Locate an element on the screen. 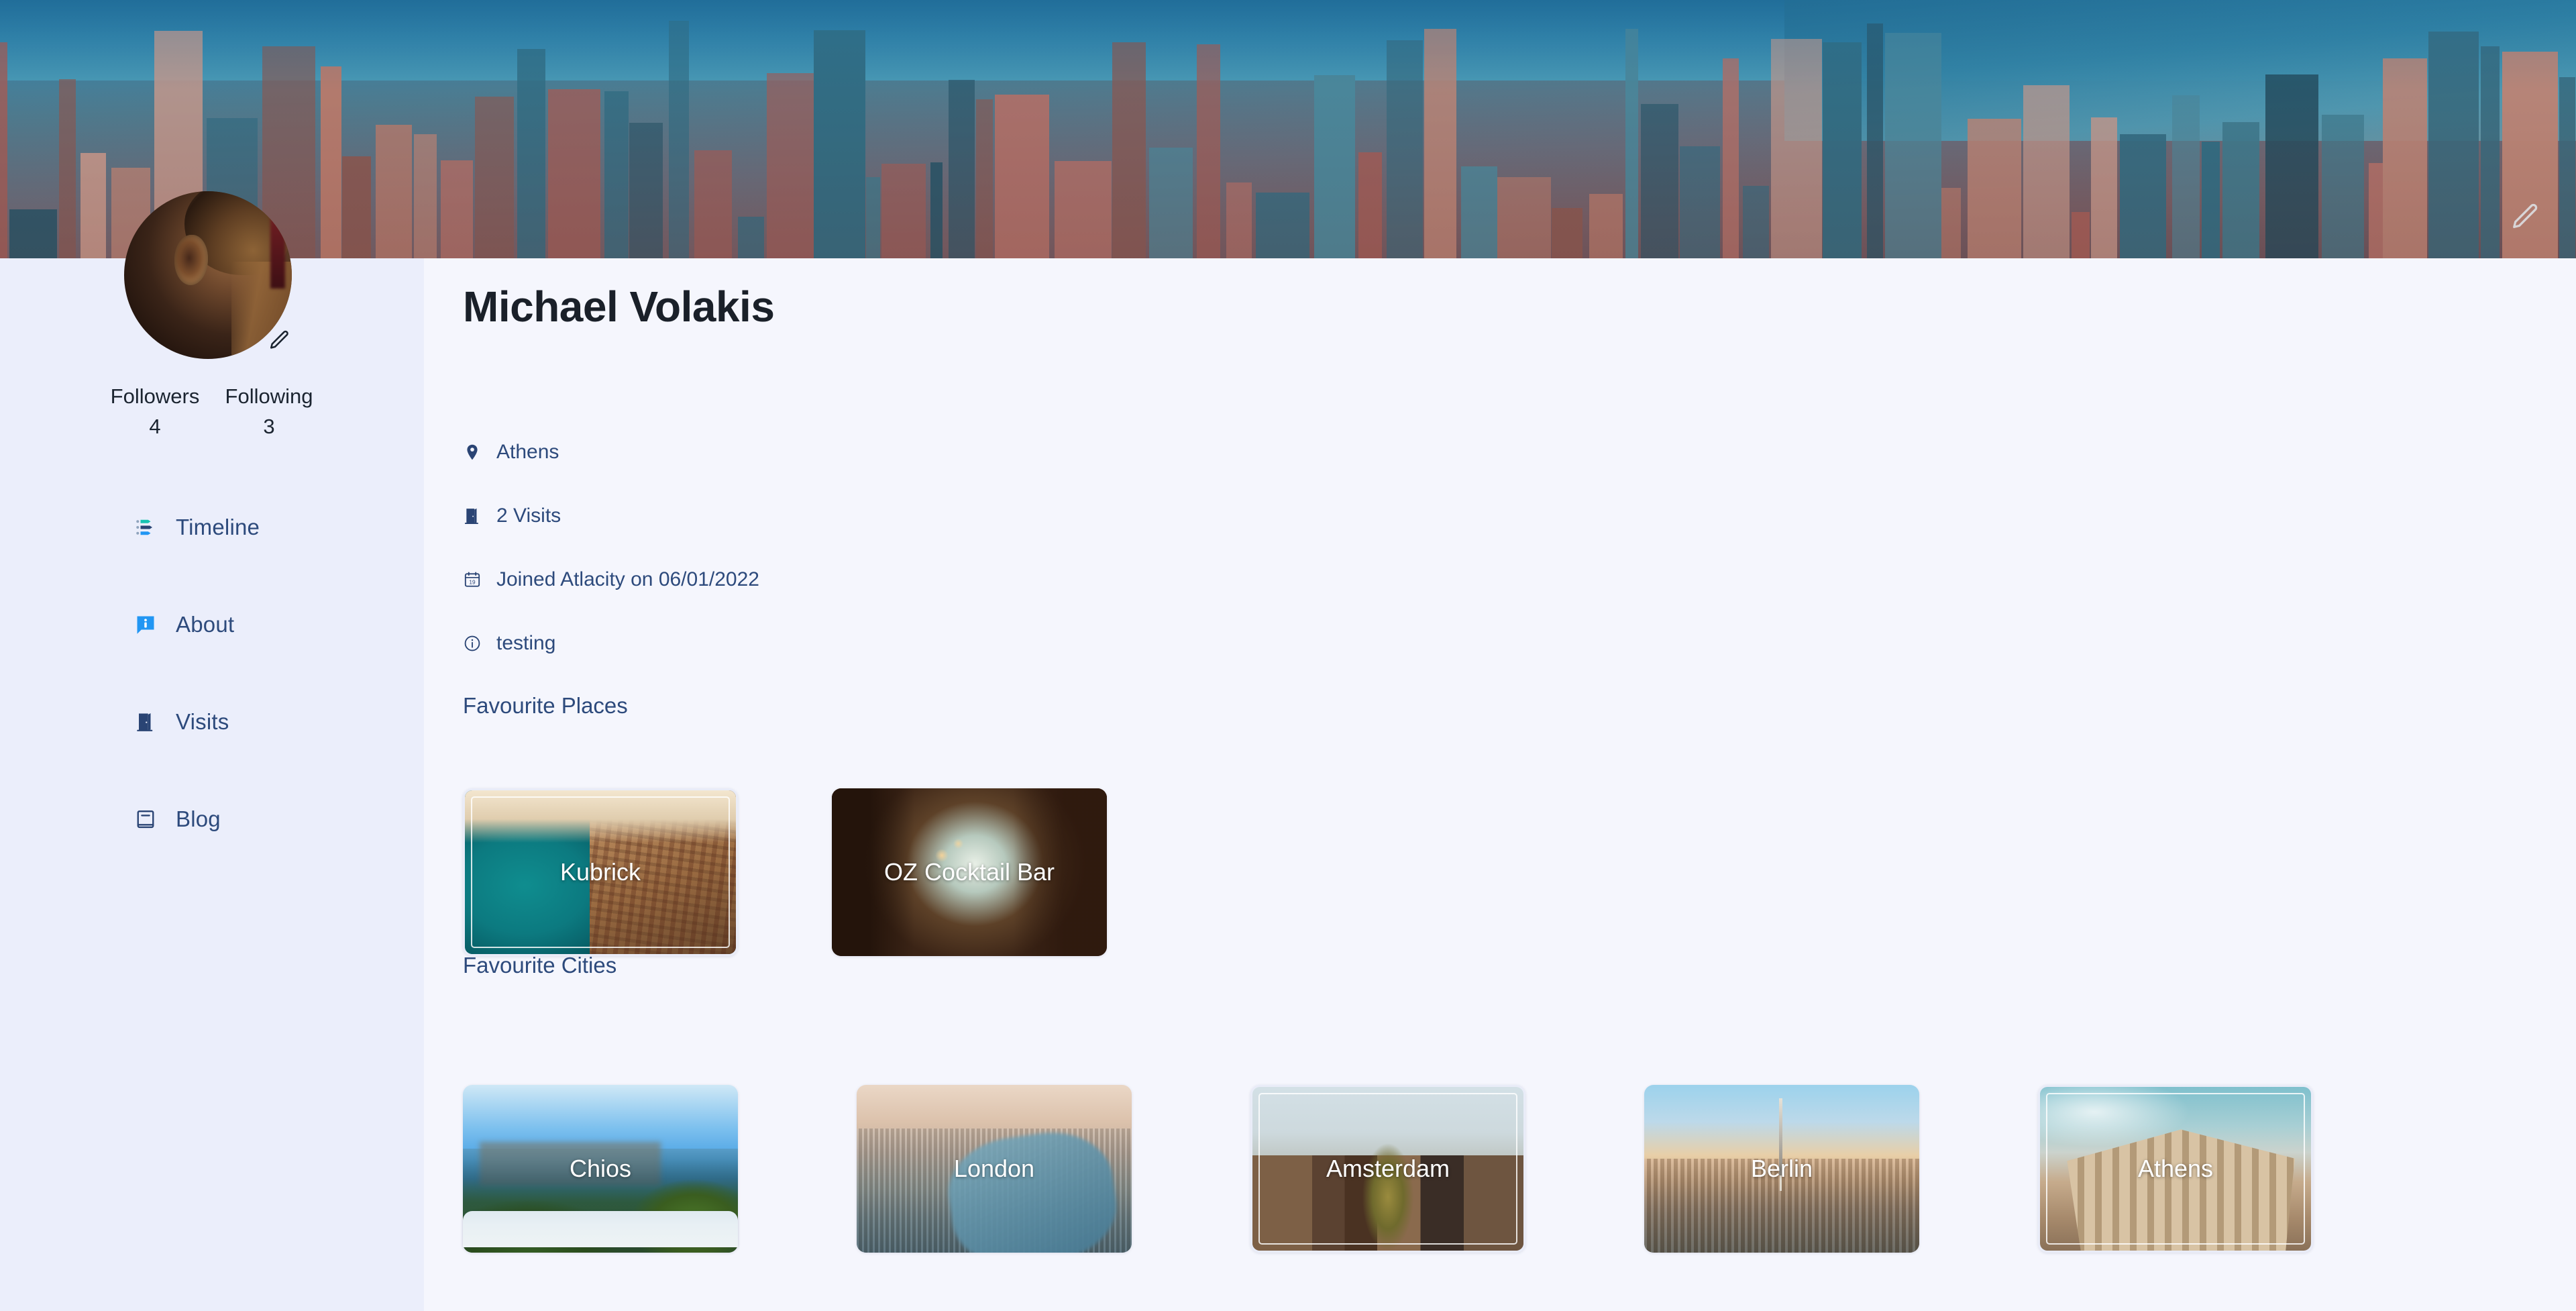 This screenshot has height=1311, width=2576. meta-joined: 19 Joined Atlacity on 06/01/2022 is located at coordinates (611, 580).